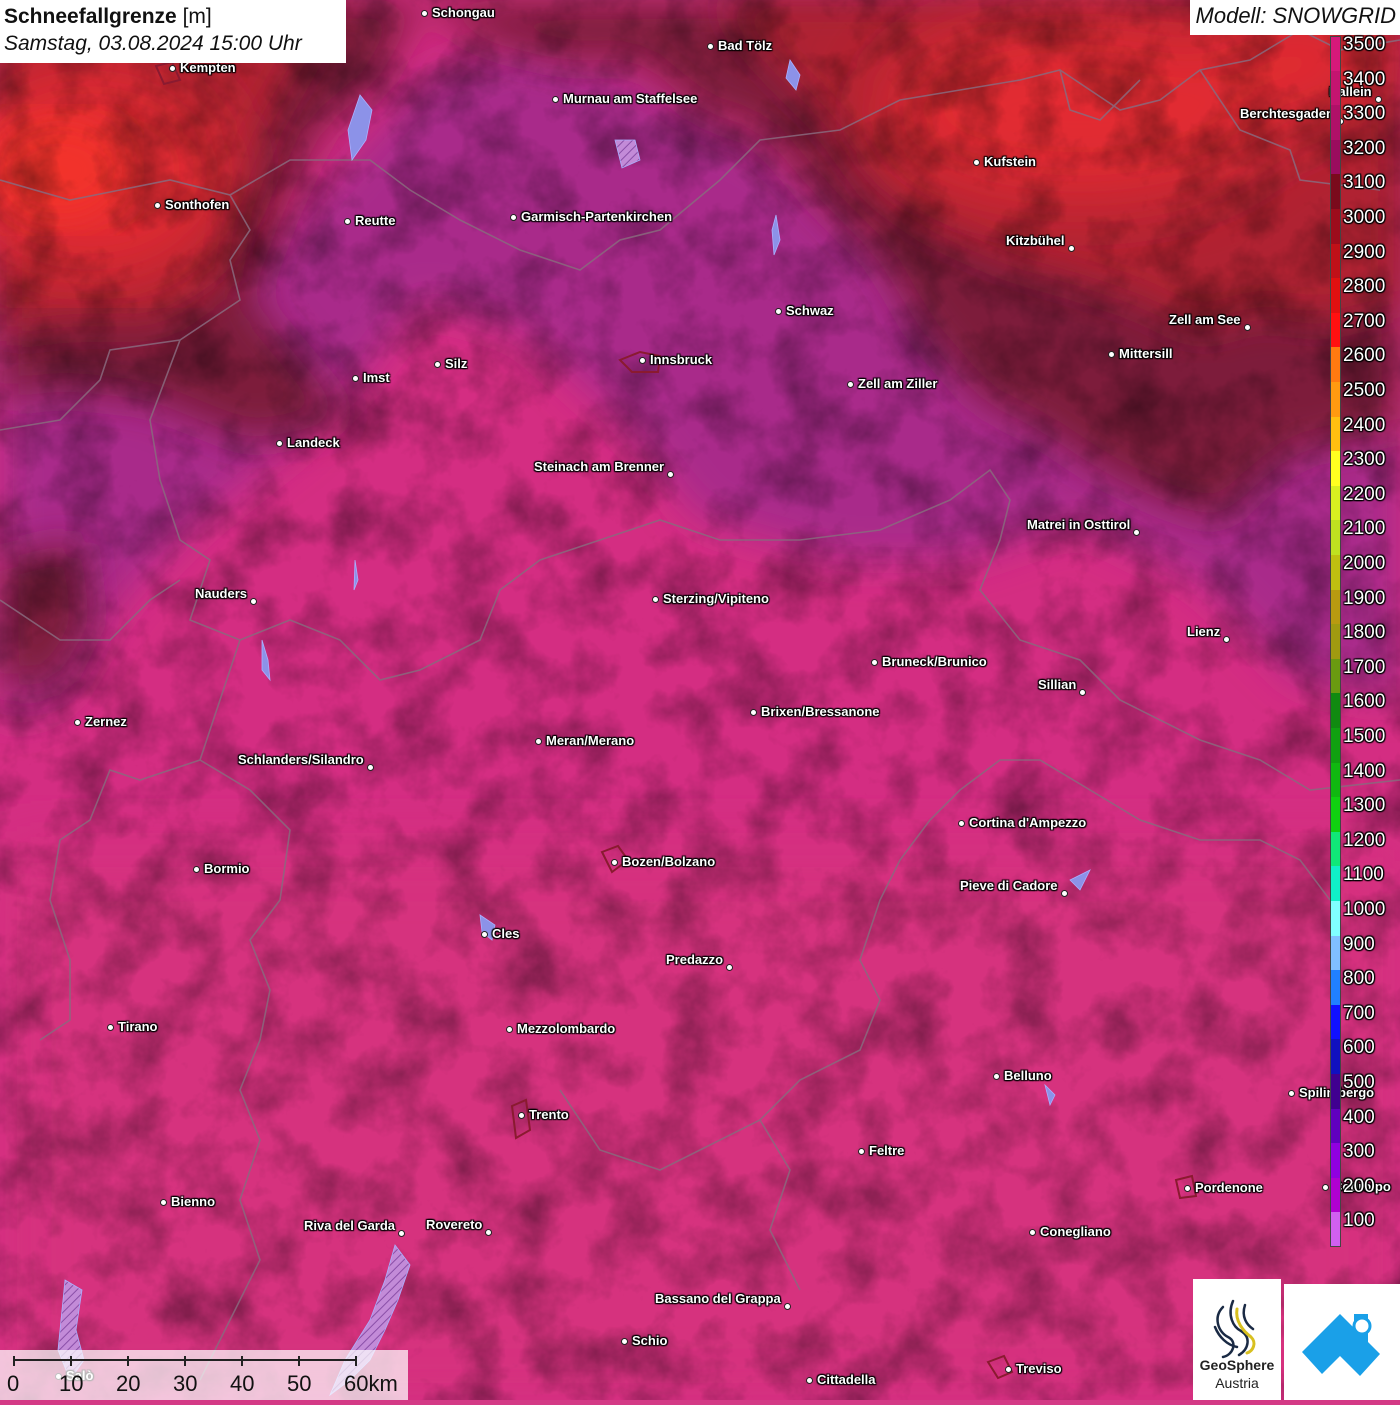  I want to click on legend-label: 700, so click(1359, 1013).